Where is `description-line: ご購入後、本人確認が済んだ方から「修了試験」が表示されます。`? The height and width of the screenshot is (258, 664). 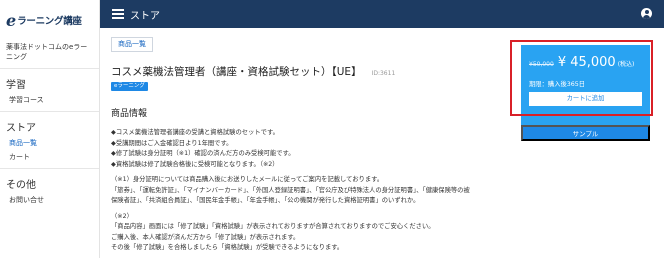
description-line: ご購入後、本人確認が済んだ方から「修了試験」が表示されます。 is located at coordinates (205, 237).